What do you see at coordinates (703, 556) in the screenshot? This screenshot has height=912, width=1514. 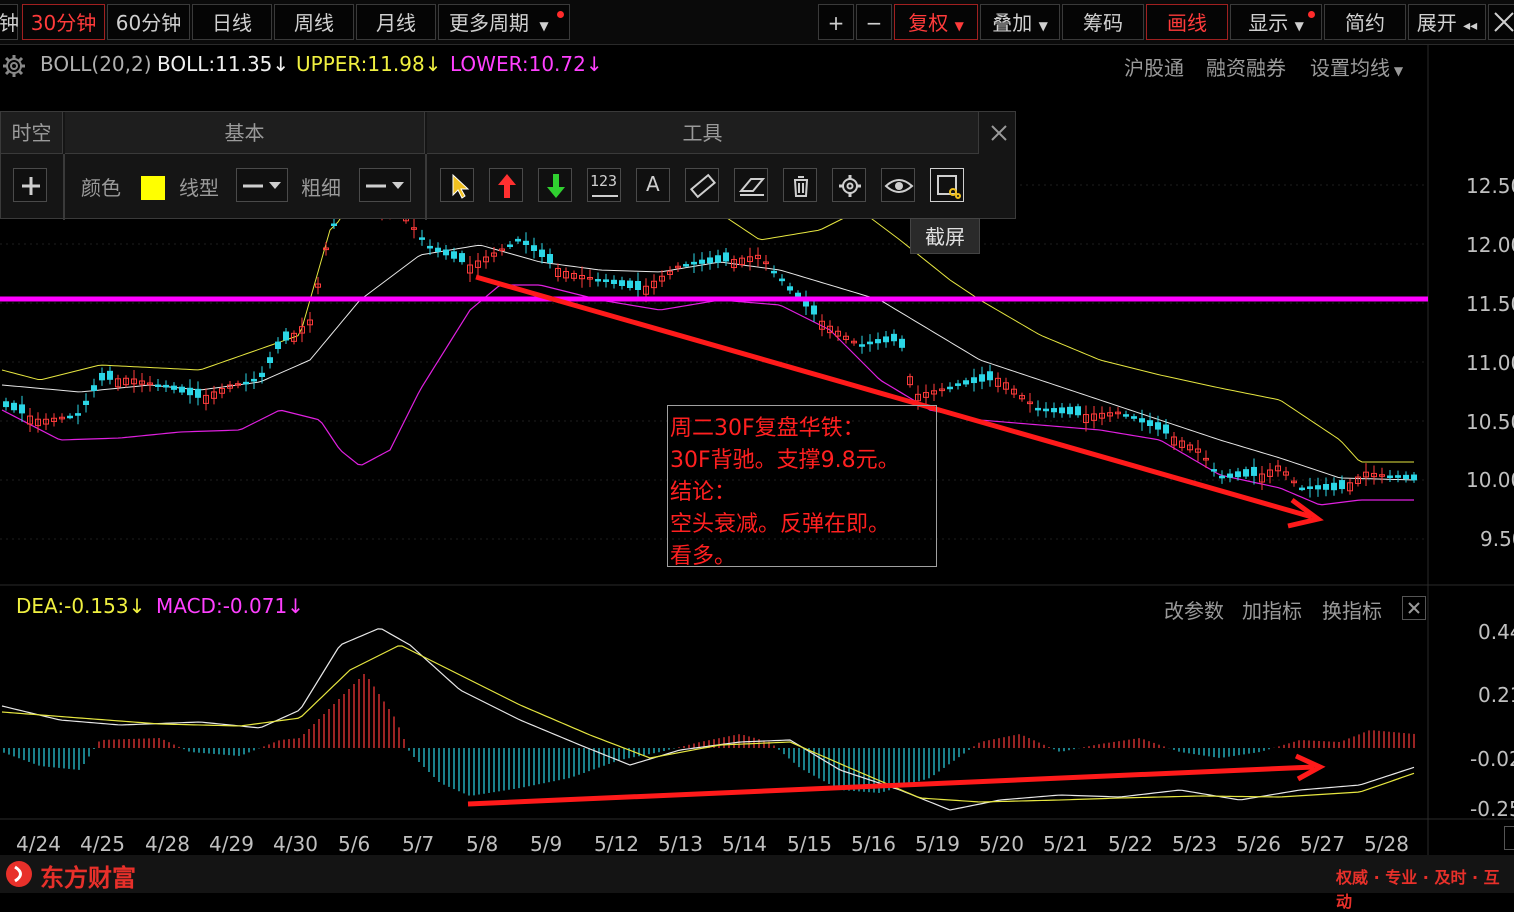 I see `note-line: 看多。` at bounding box center [703, 556].